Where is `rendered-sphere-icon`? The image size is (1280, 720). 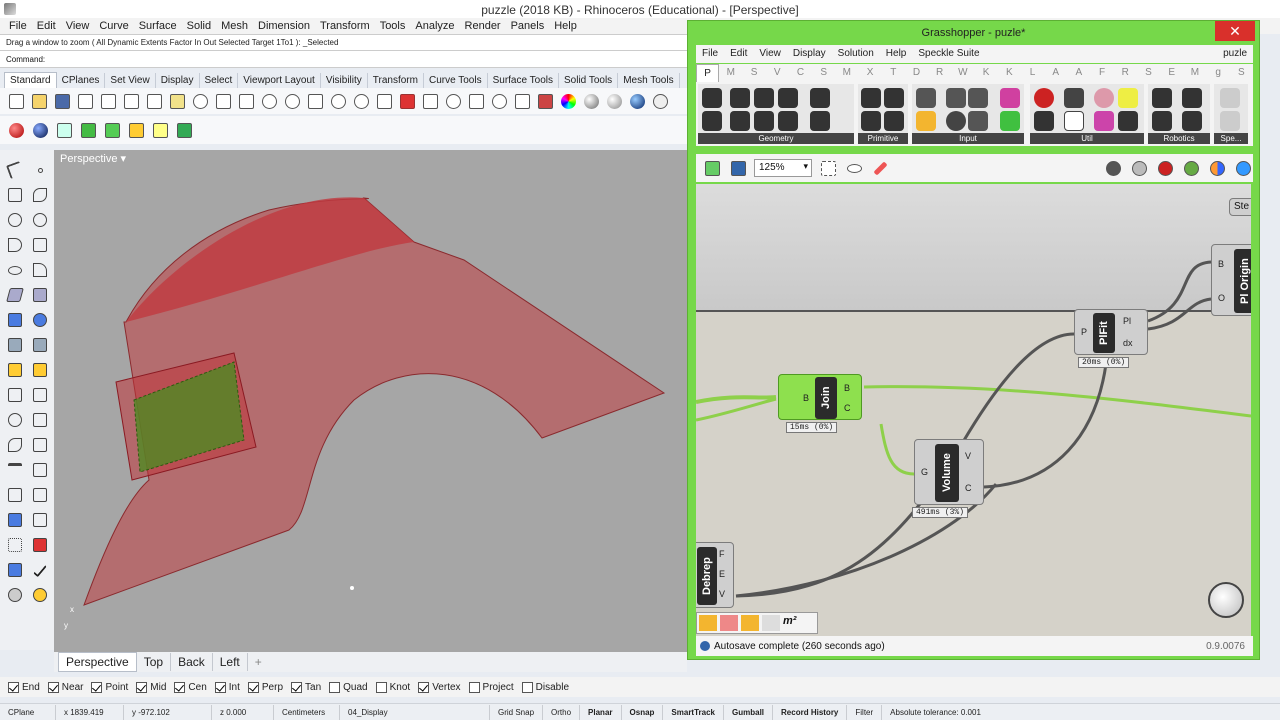 rendered-sphere-icon is located at coordinates (637, 101).